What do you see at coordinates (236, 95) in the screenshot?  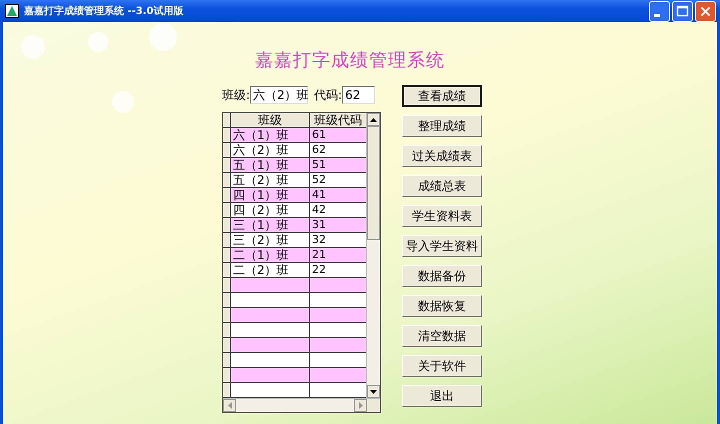 I see `class-label: 班级:` at bounding box center [236, 95].